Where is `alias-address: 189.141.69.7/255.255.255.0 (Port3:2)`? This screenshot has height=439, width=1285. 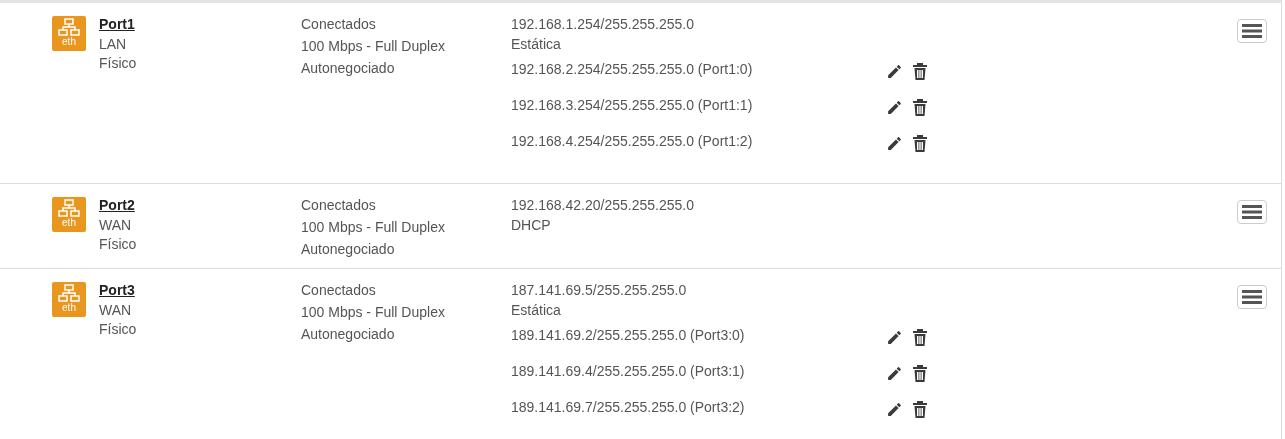 alias-address: 189.141.69.7/255.255.255.0 (Port3:2) is located at coordinates (628, 407).